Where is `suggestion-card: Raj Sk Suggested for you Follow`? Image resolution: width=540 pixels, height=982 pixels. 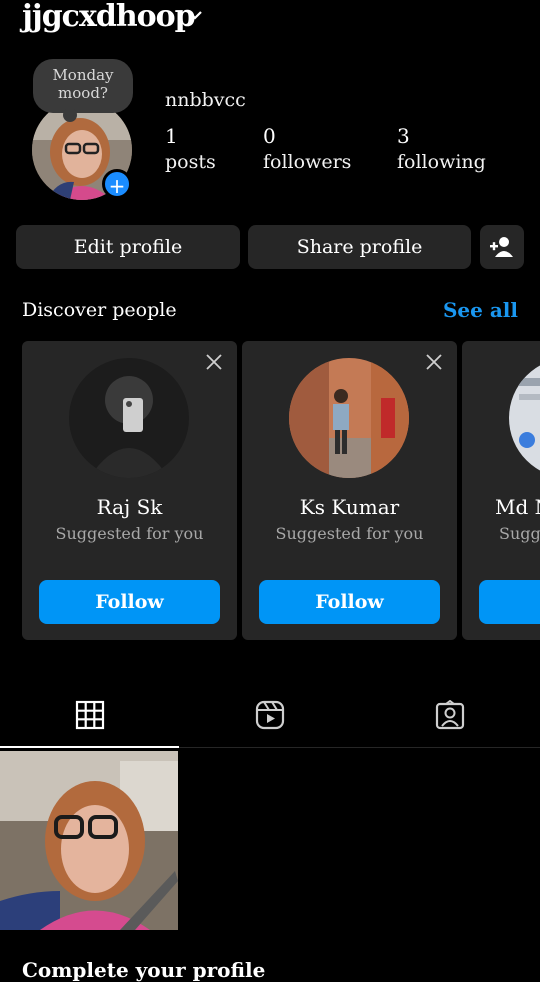
suggestion-card: Raj Sk Suggested for you Follow is located at coordinates (129, 490).